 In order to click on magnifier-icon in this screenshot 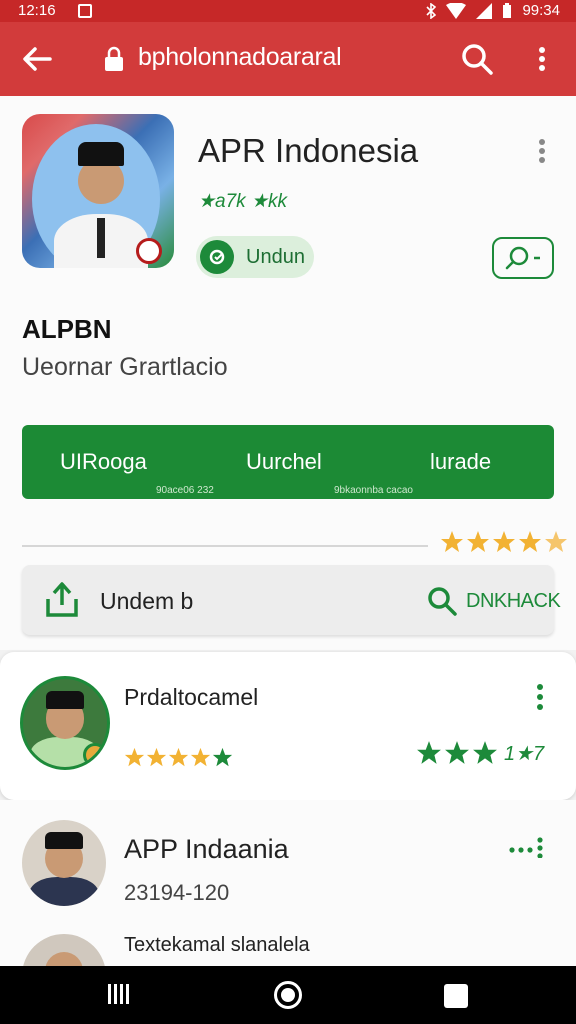, I will do `click(522, 258)`.